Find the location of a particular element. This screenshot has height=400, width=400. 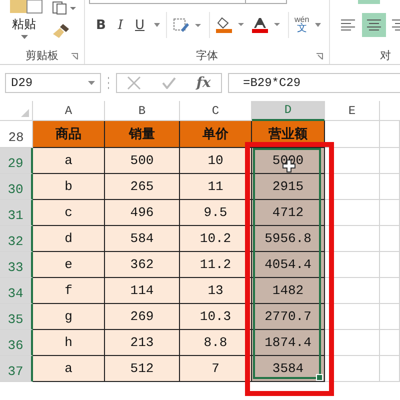

insert-function-button: fx is located at coordinates (203, 83).